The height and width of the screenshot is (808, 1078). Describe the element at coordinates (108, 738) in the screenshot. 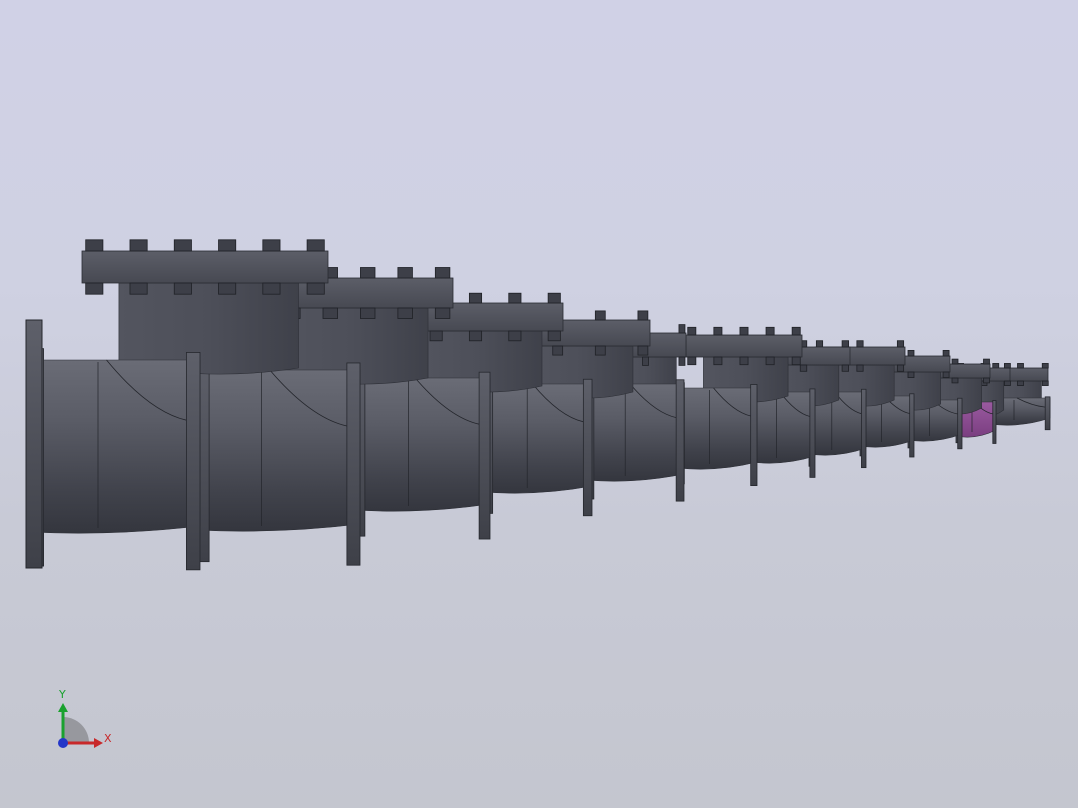

I see `x-axis-label: X` at that location.